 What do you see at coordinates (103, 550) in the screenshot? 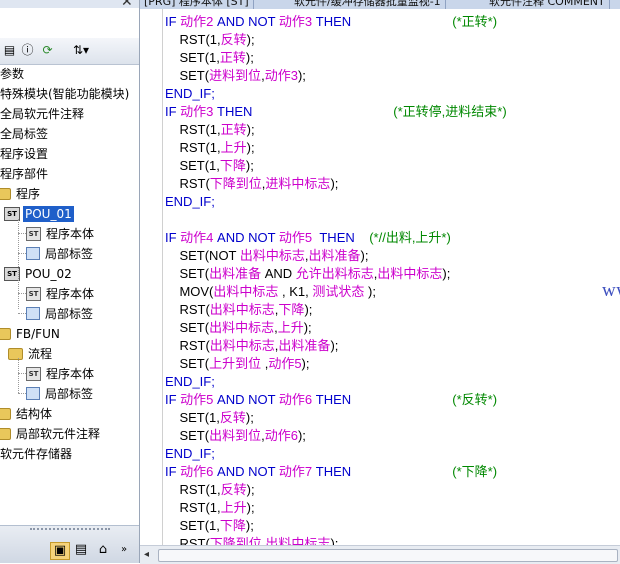
I see `connection-icon: ⌂` at bounding box center [103, 550].